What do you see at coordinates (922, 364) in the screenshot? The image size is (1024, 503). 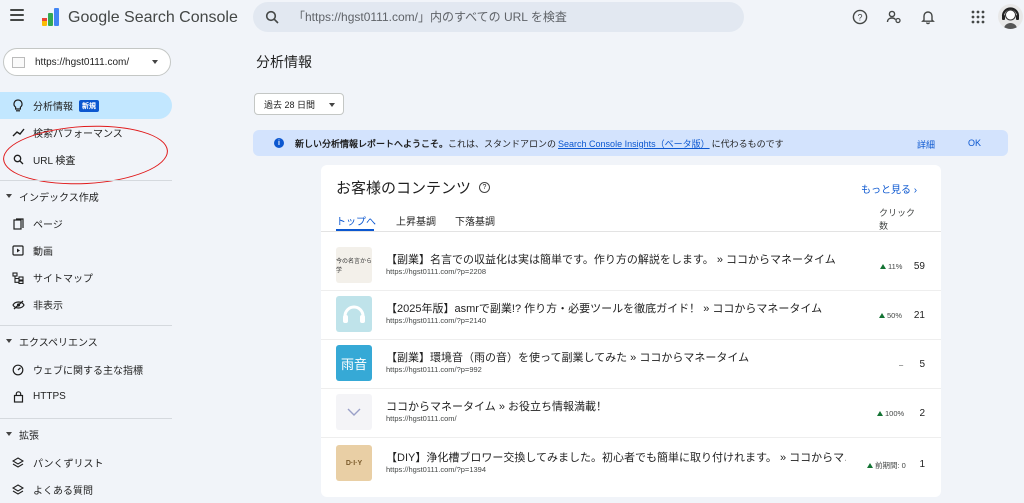 I see `click-count: 5` at bounding box center [922, 364].